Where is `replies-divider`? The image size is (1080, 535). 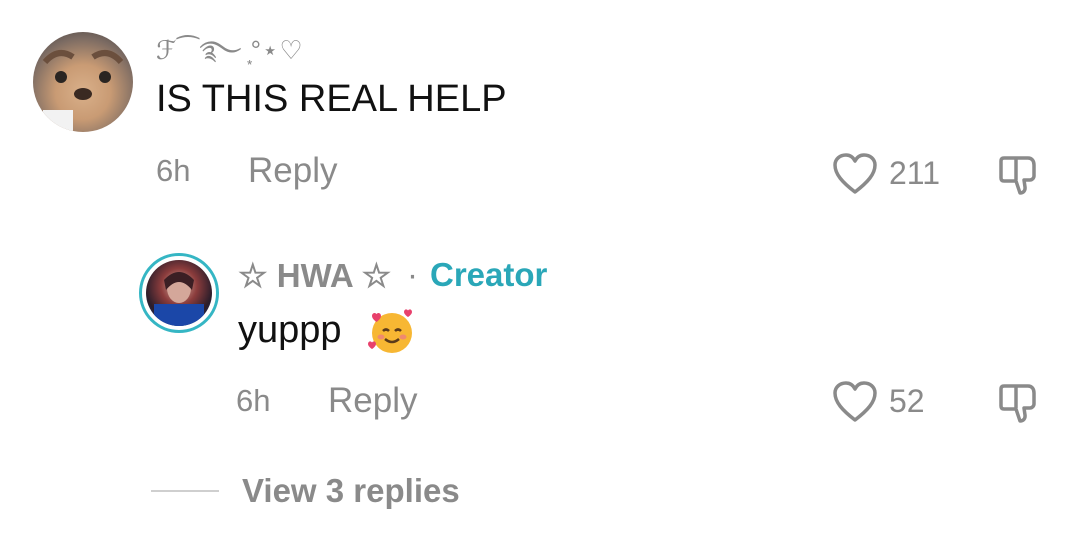 replies-divider is located at coordinates (185, 491).